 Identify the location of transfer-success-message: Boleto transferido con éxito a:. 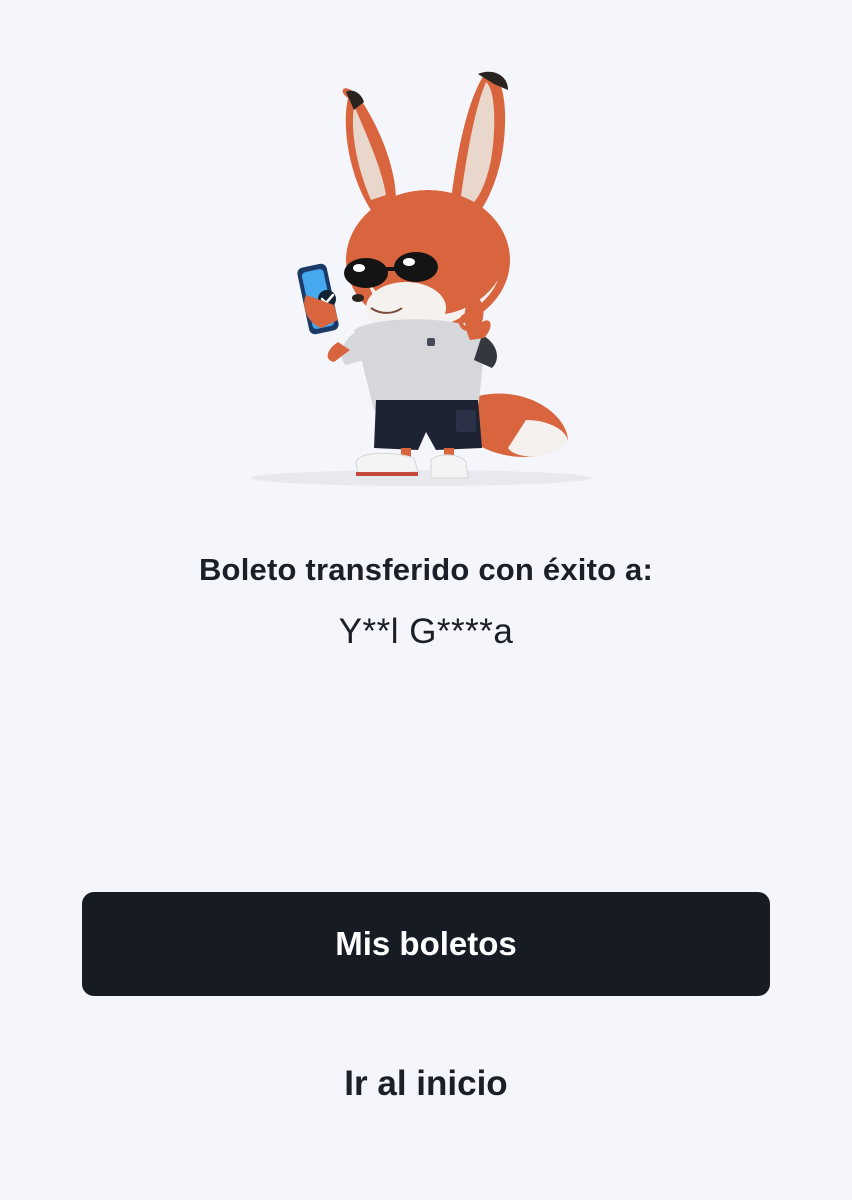
(426, 569).